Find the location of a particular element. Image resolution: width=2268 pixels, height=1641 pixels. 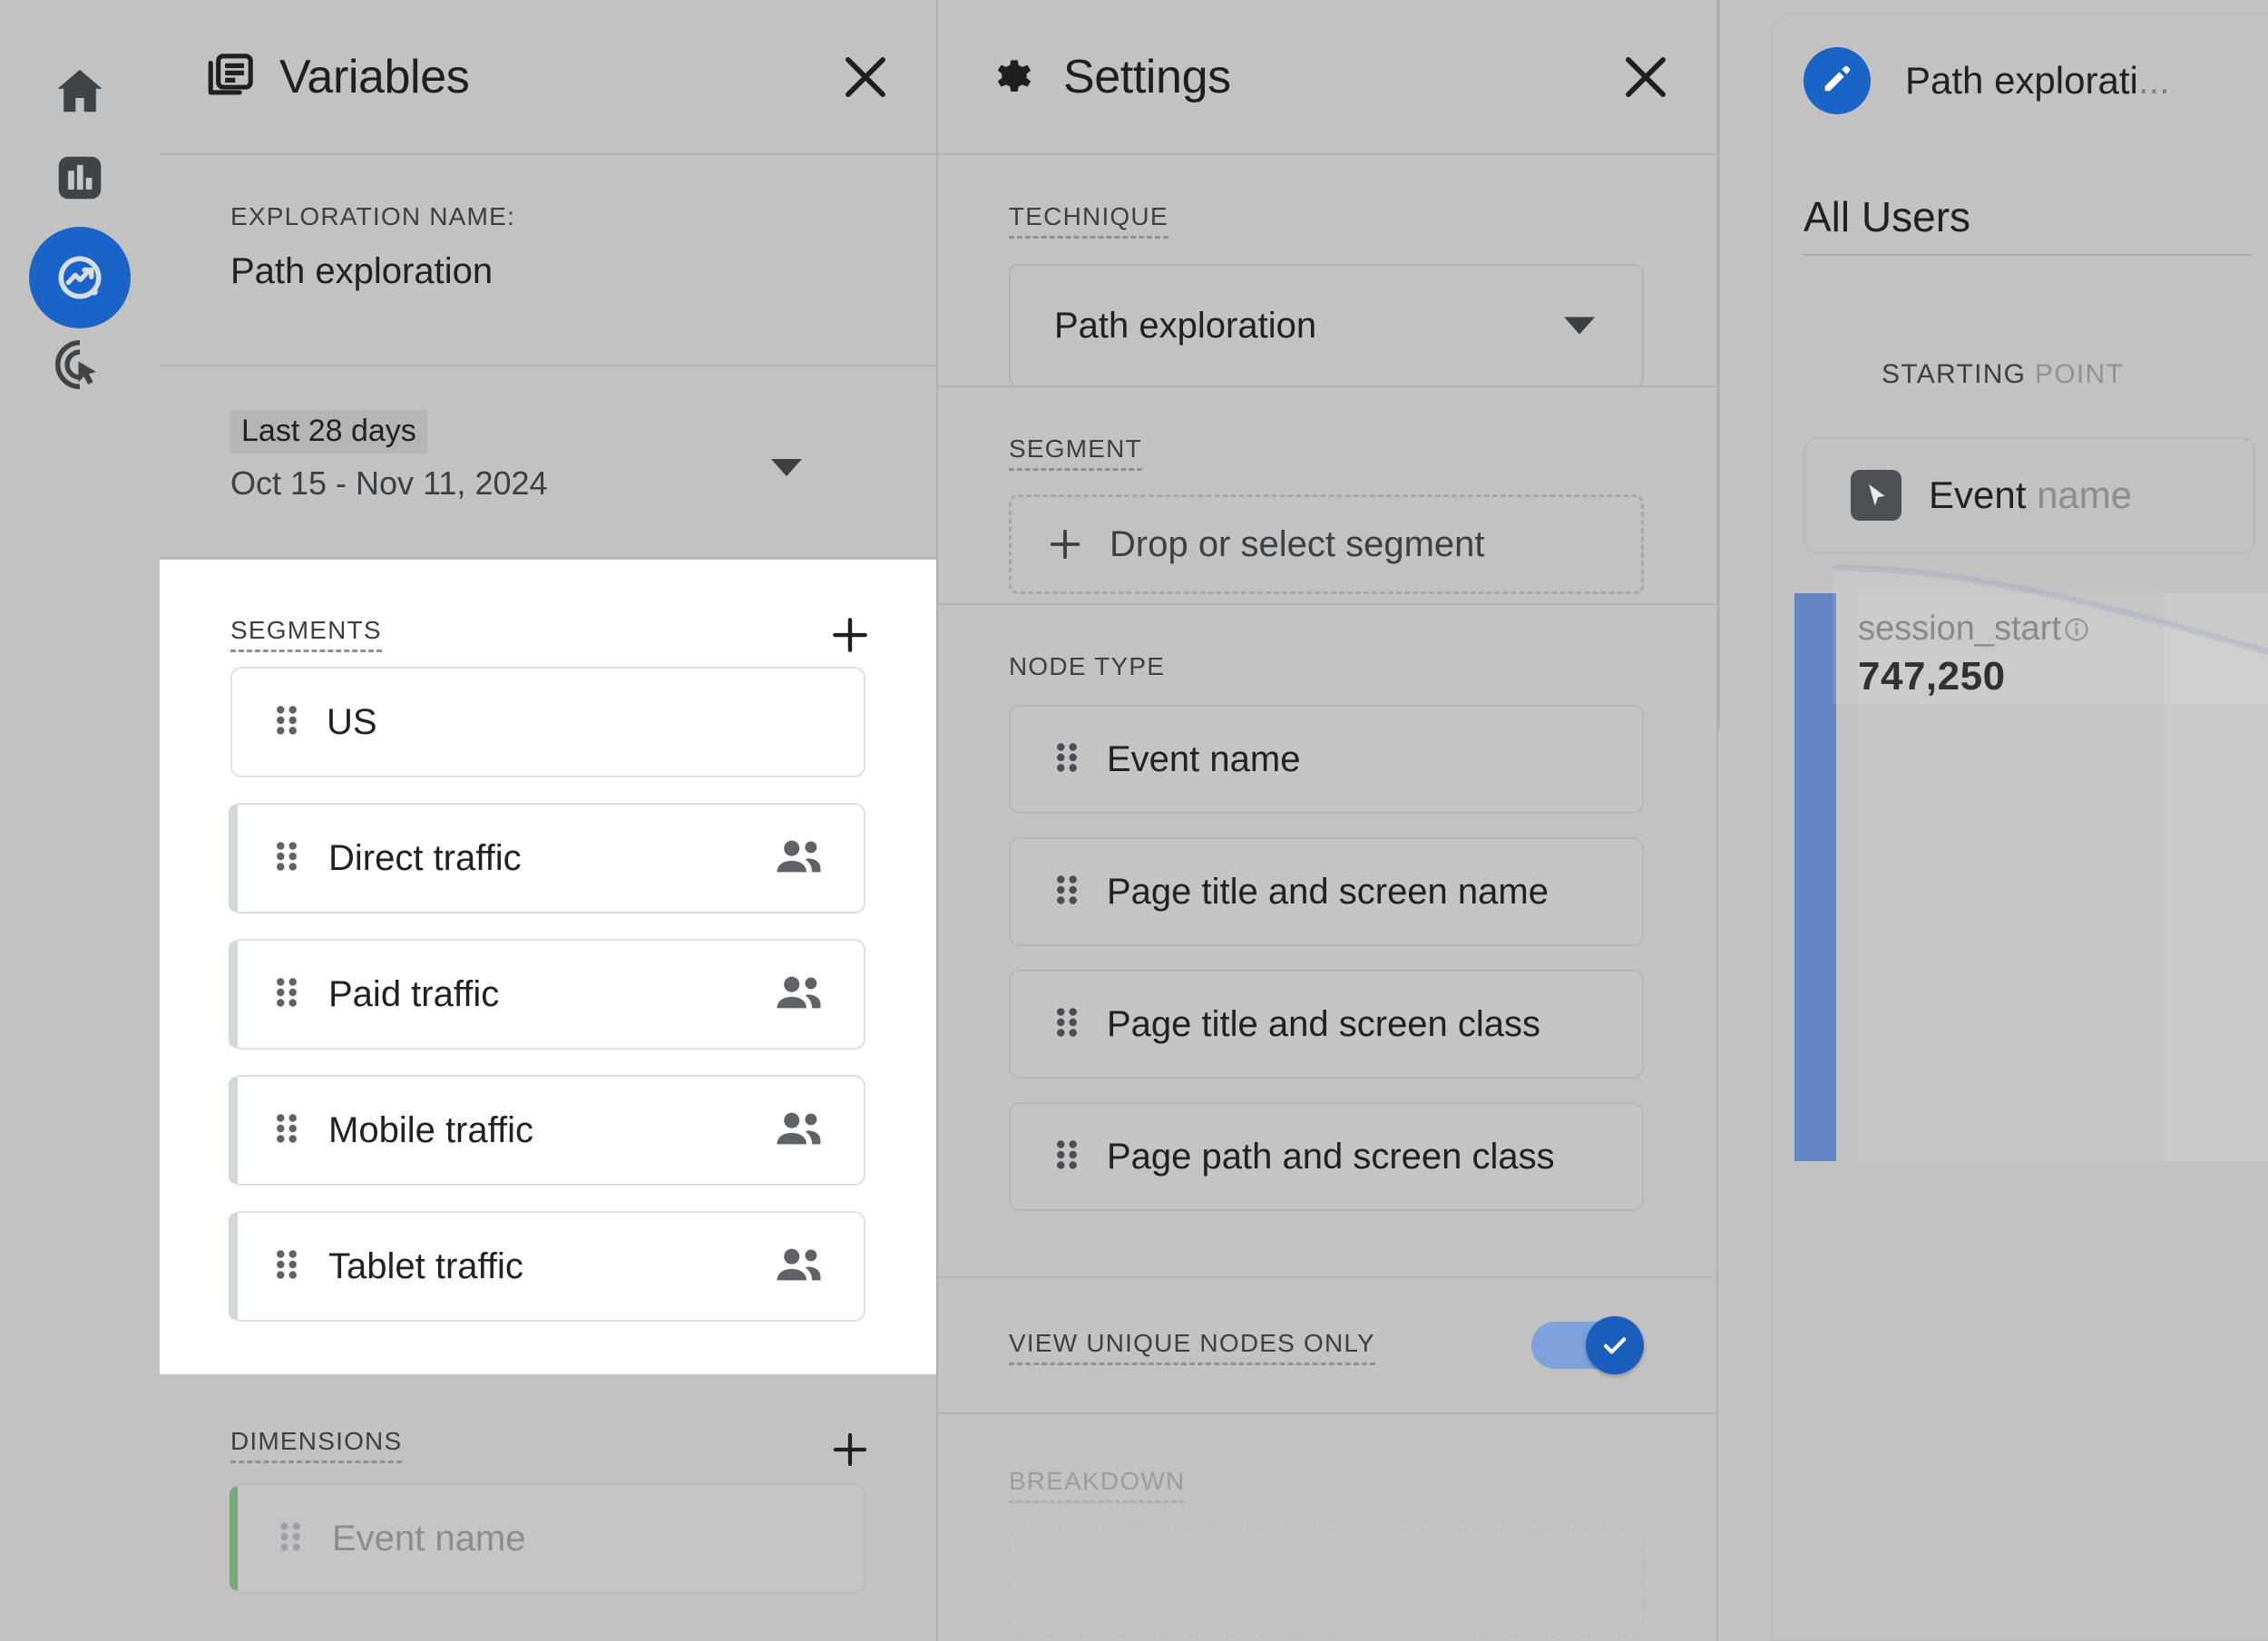

node-type-chip-page-title-screen-class: Page title and screen class is located at coordinates (1326, 1024).